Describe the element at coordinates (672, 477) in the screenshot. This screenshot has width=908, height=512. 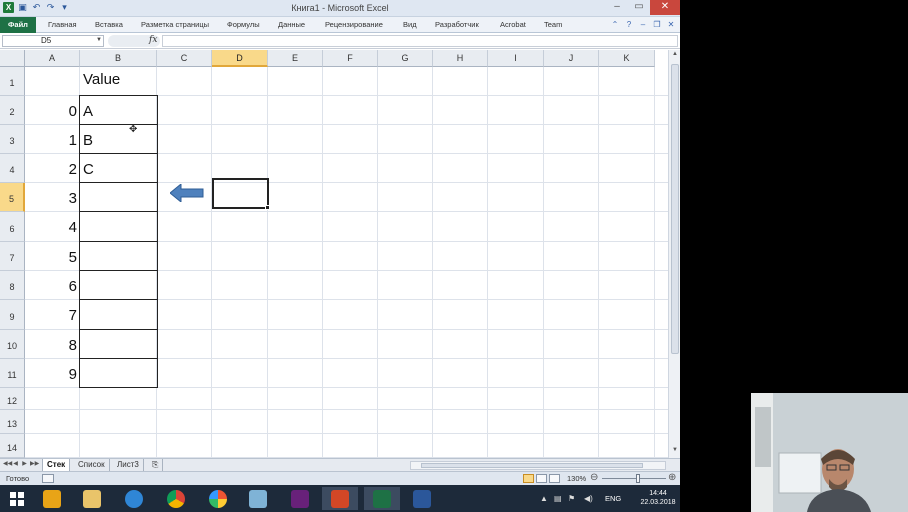
I see `zoom-in-icon: ⊕` at that location.